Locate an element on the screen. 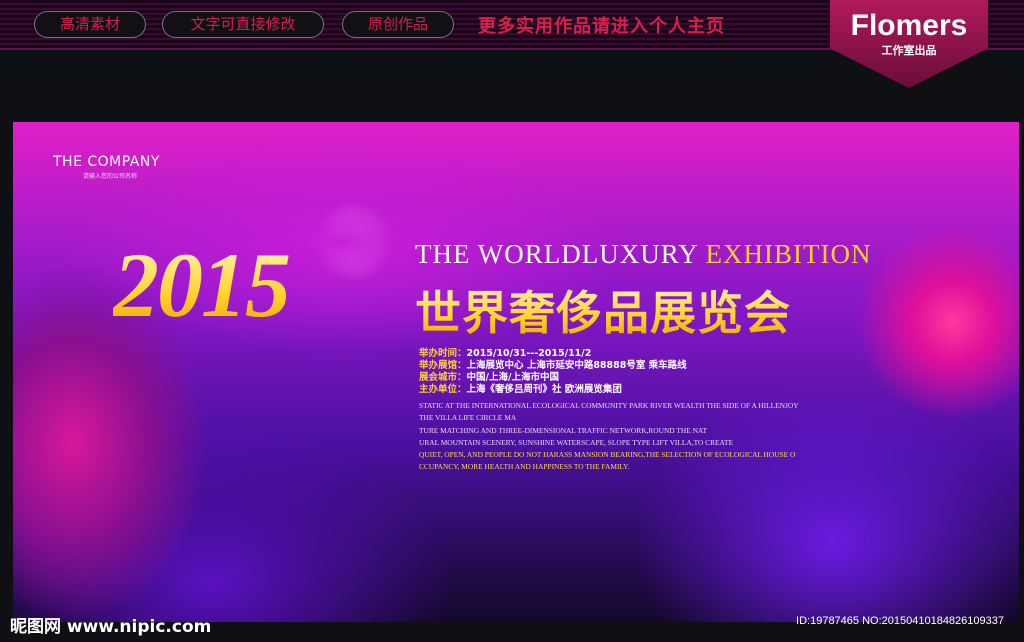  image-id: ID:19787465 NO:20150410184826109337 is located at coordinates (900, 621).